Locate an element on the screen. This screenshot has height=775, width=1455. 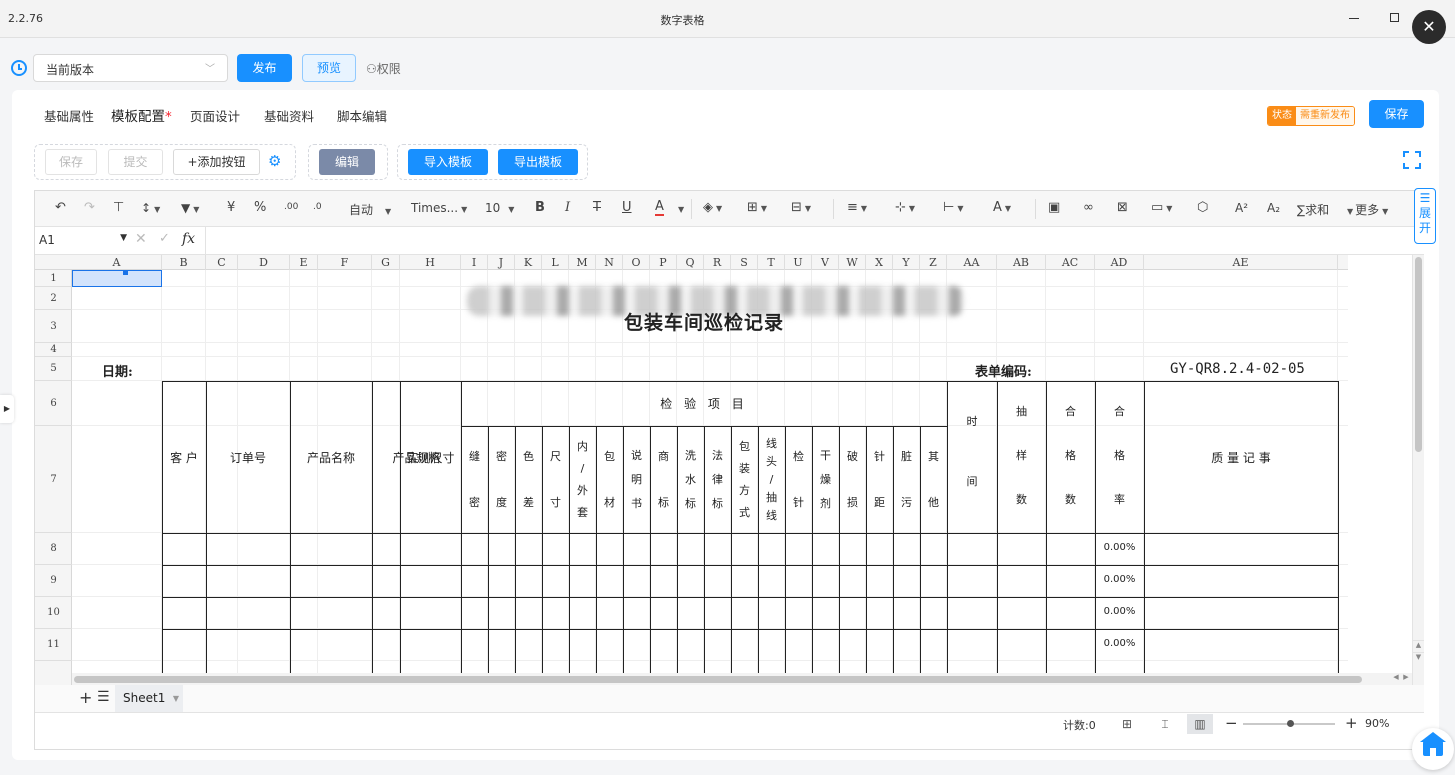
column-header-cell: G is located at coordinates (386, 262).